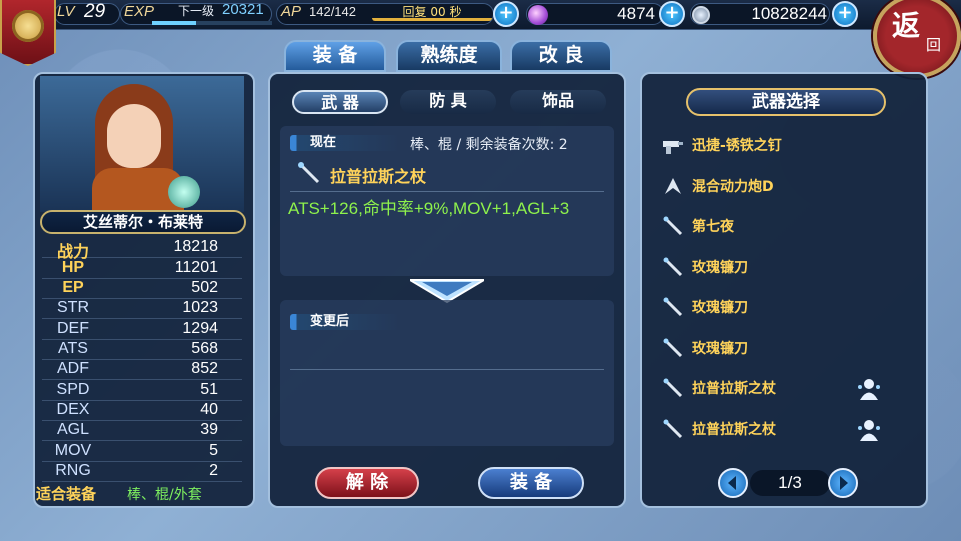  Describe the element at coordinates (449, 56) in the screenshot. I see `tab-proficiency: 熟练度` at that location.